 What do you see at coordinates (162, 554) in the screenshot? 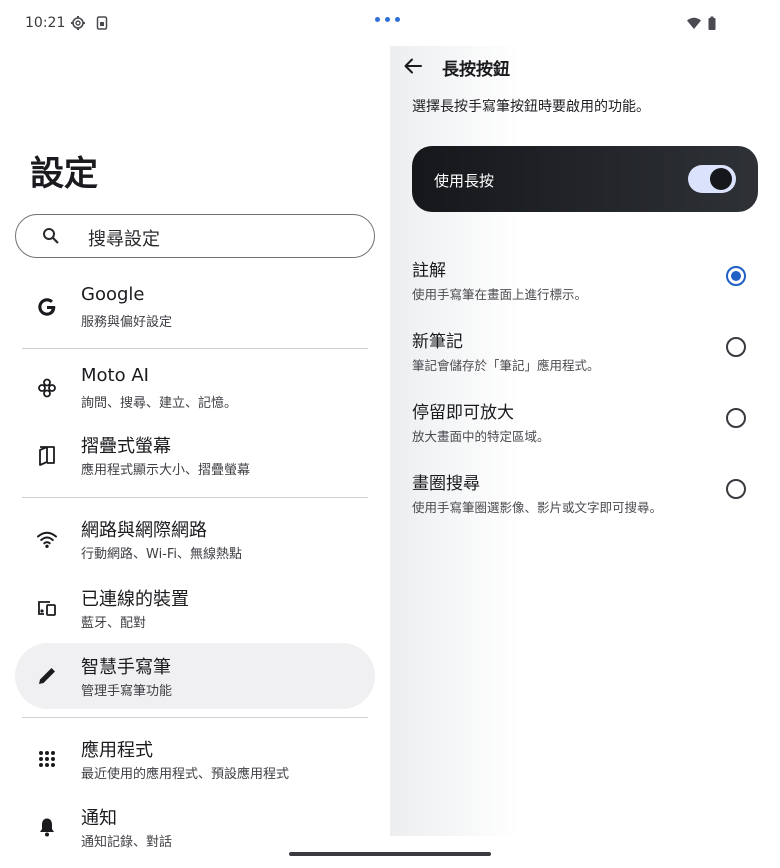
I see `item-subtitle: 行動網路、Wi‑Fi、無線熱點` at bounding box center [162, 554].